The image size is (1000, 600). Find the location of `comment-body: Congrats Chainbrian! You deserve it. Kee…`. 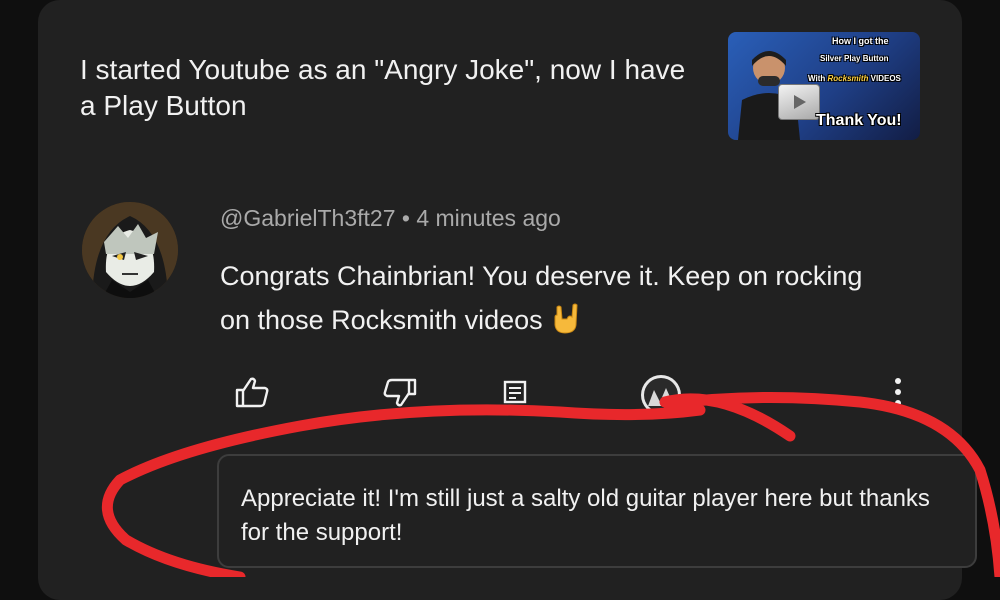

comment-body: Congrats Chainbrian! You deserve it. Kee… is located at coordinates (550, 298).